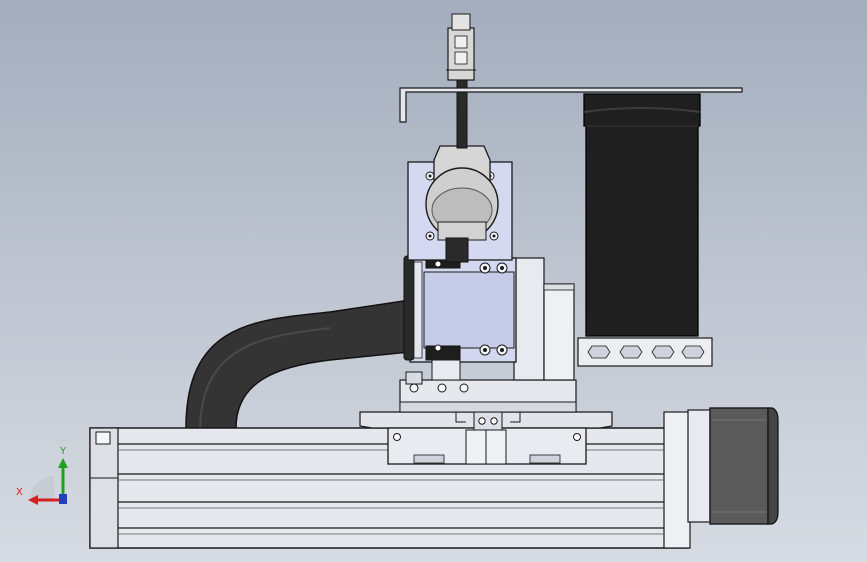 The height and width of the screenshot is (562, 867). I want to click on coordinate-triad: X Y, so click(42, 475).